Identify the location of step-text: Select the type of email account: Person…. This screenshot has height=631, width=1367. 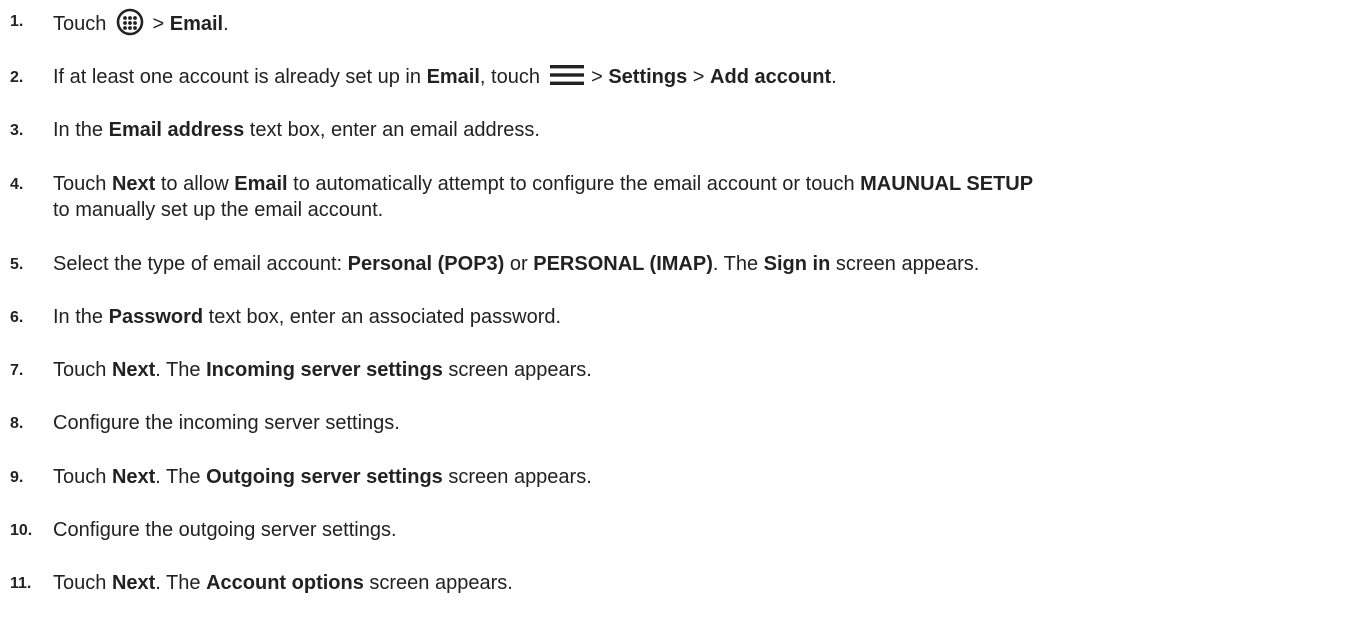
(516, 264).